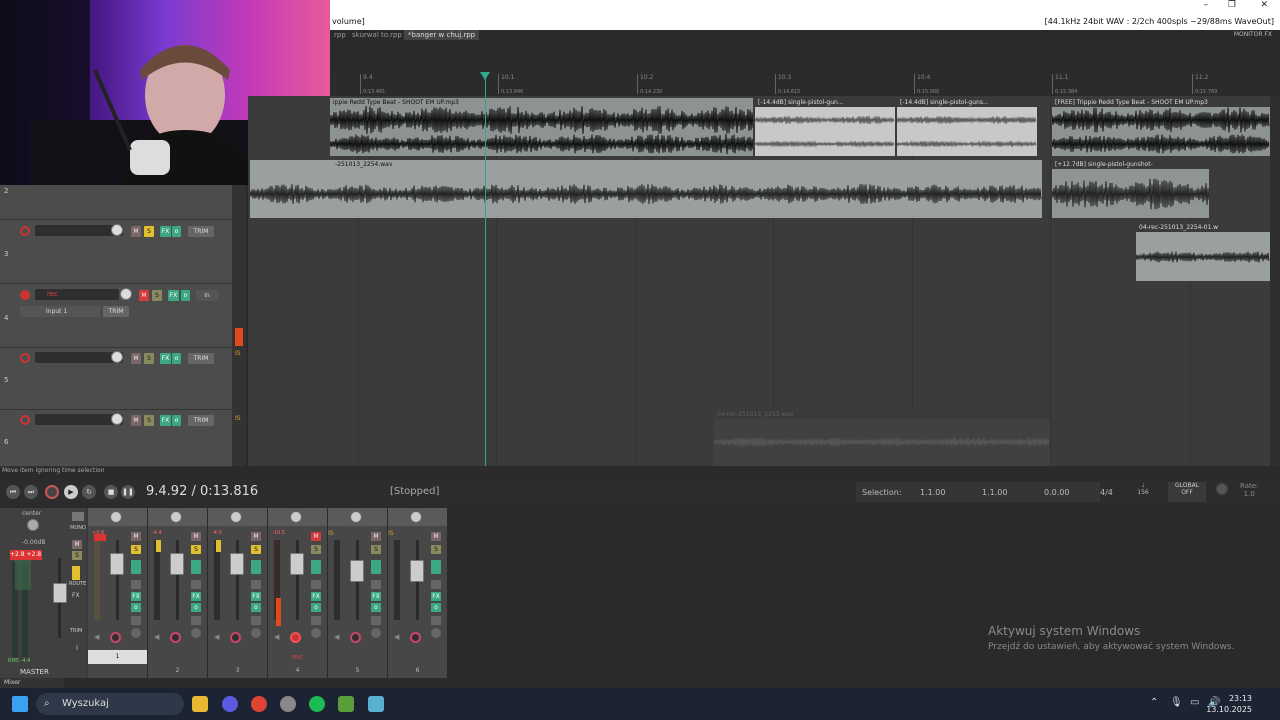  What do you see at coordinates (89, 492) in the screenshot?
I see `repeat-button: ↻` at bounding box center [89, 492].